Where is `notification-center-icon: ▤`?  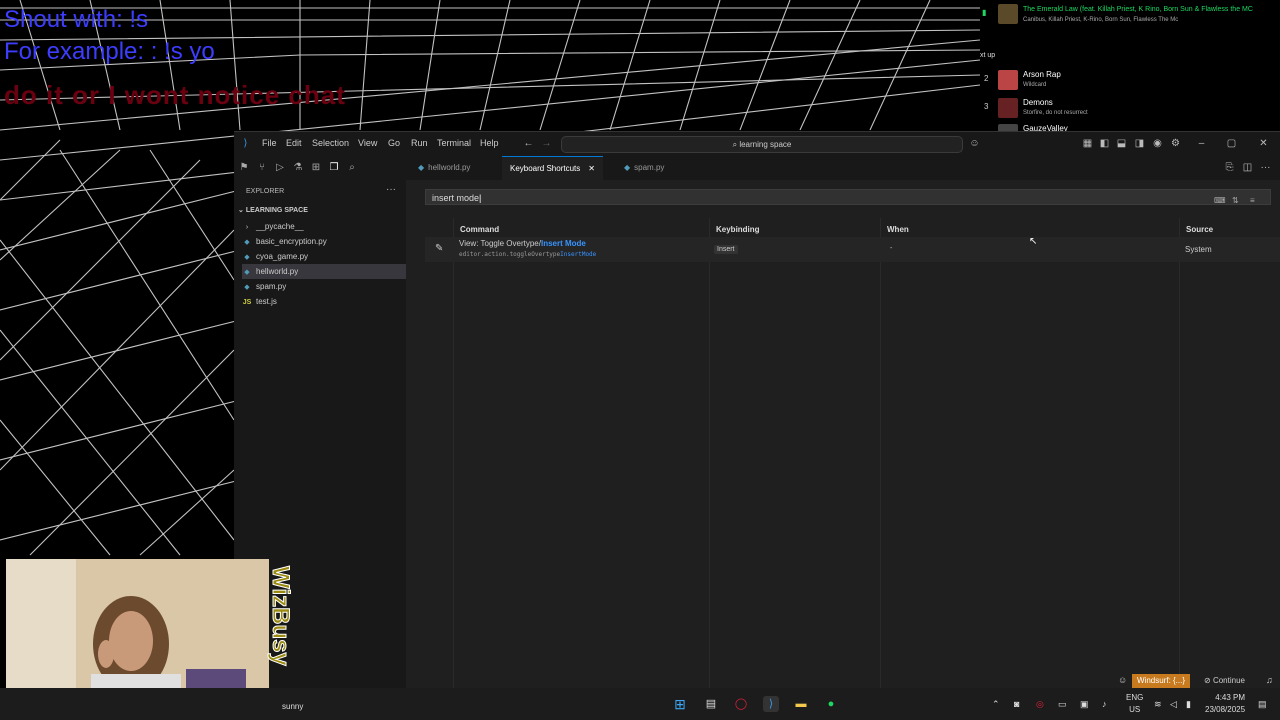 notification-center-icon: ▤ is located at coordinates (1262, 704).